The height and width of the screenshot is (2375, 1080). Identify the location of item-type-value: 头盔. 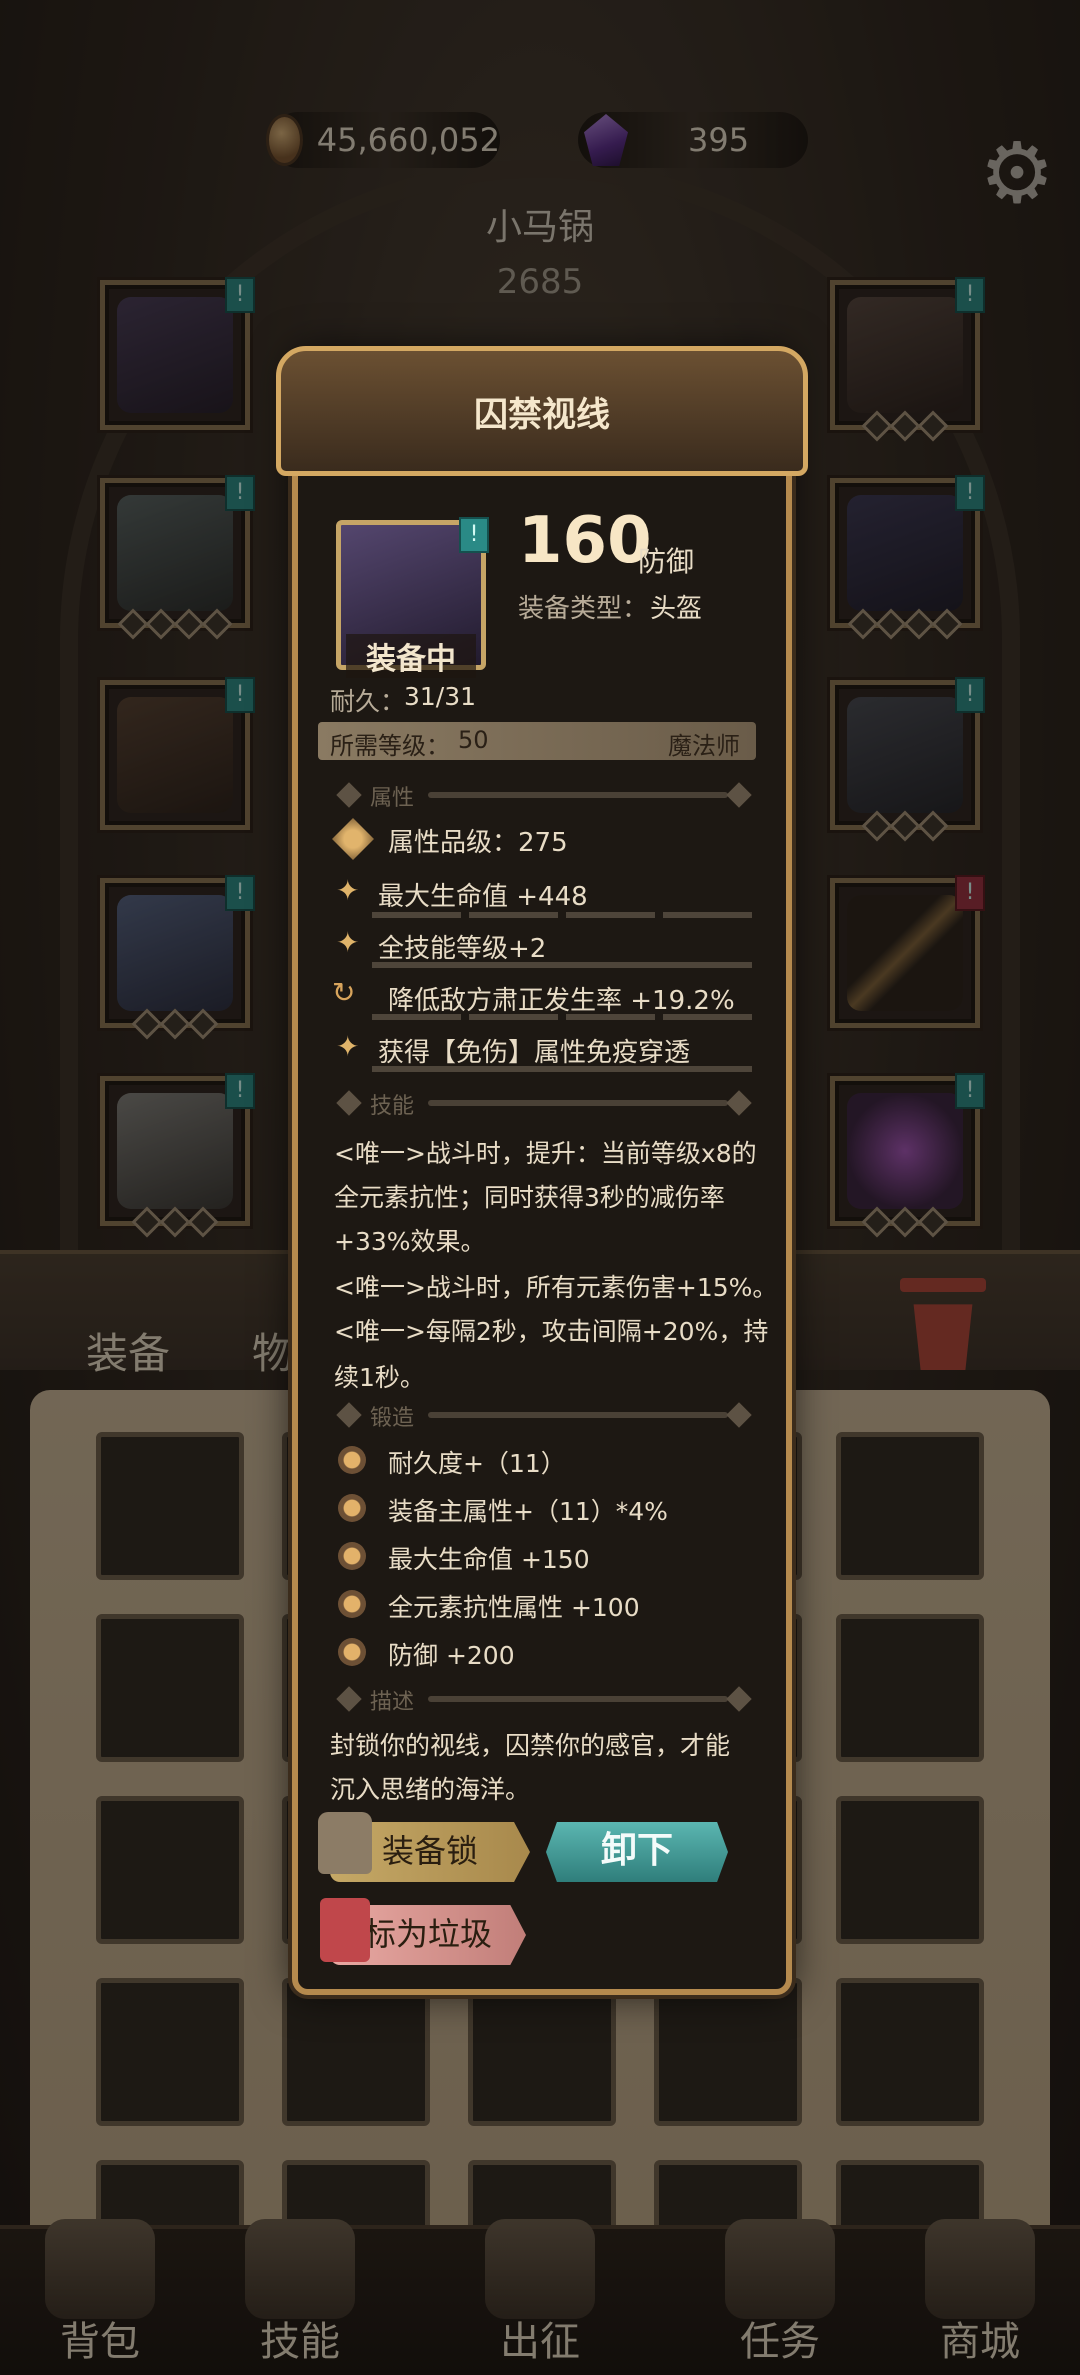
(676, 609).